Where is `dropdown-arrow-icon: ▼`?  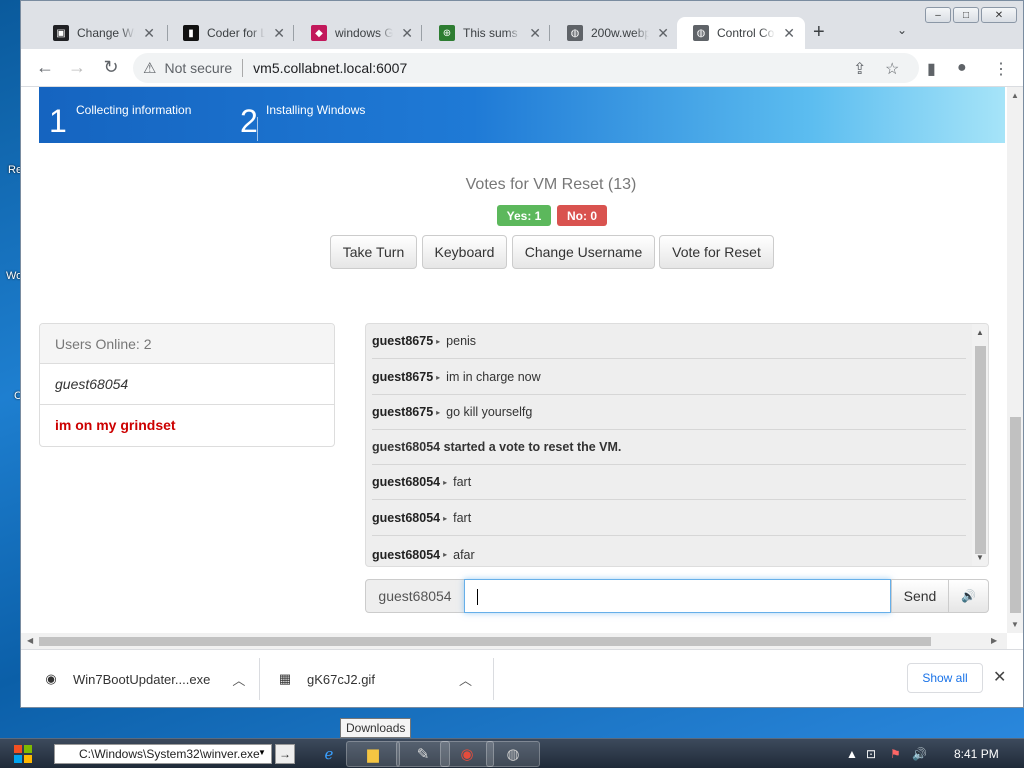 dropdown-arrow-icon: ▼ is located at coordinates (262, 752).